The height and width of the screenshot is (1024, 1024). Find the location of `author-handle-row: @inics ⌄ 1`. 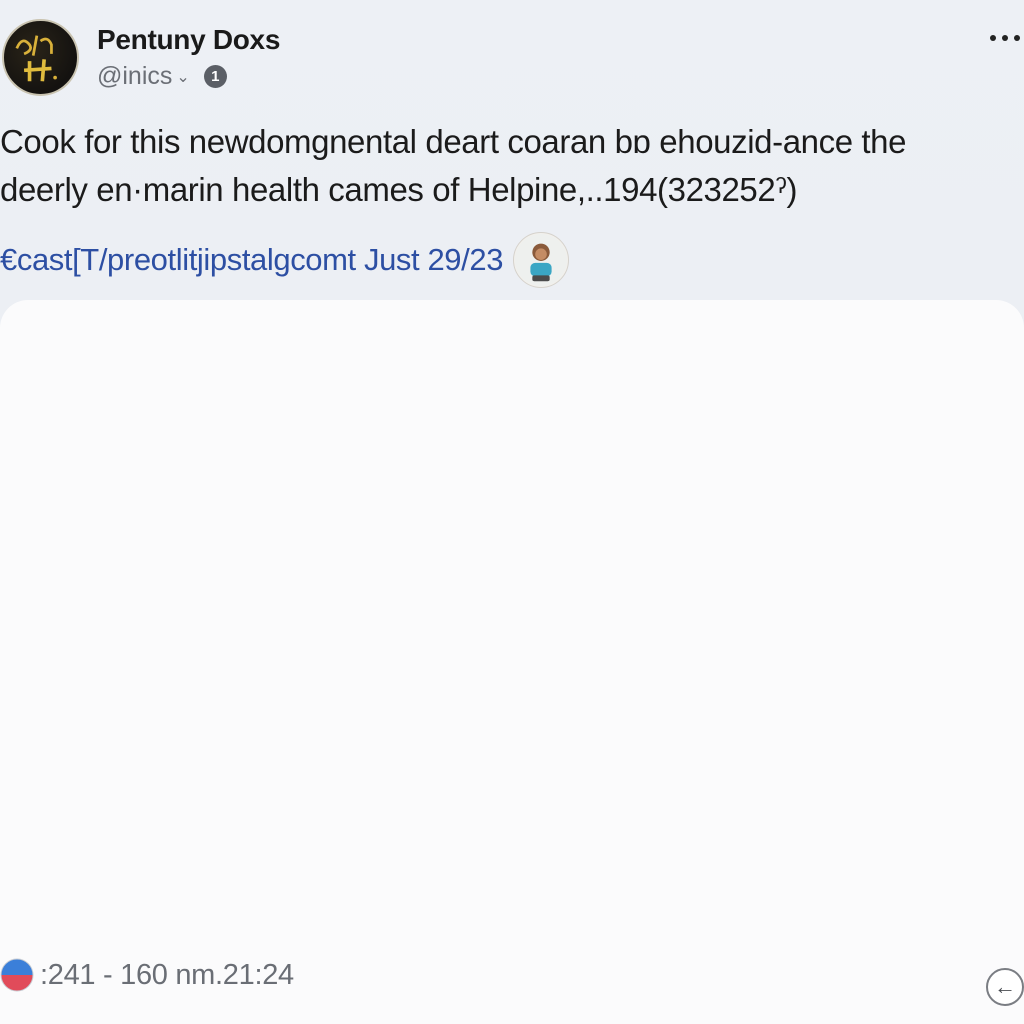

author-handle-row: @inics ⌄ 1 is located at coordinates (162, 76).